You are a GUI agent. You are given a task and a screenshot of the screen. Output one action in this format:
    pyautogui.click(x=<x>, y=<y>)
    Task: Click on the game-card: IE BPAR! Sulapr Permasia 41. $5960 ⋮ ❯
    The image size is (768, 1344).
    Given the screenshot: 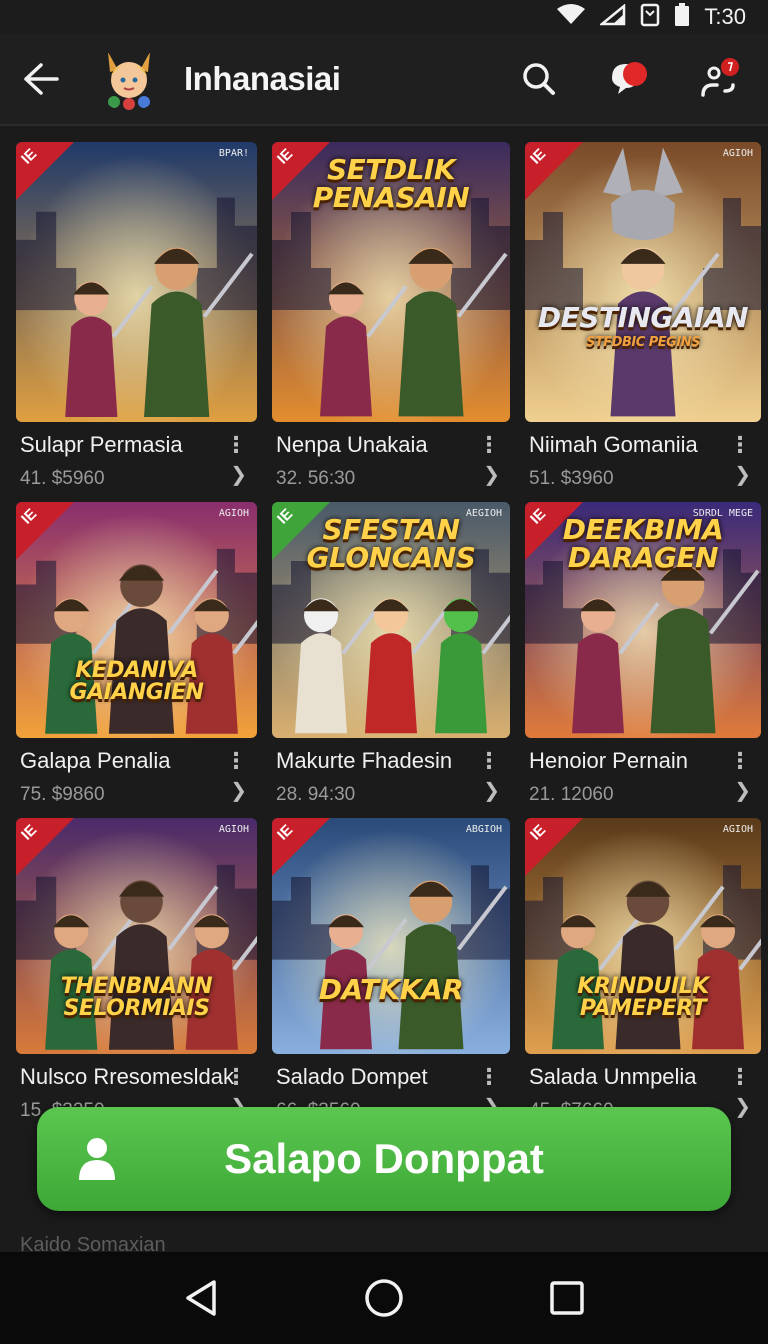 What is the action you would take?
    pyautogui.click(x=136, y=322)
    